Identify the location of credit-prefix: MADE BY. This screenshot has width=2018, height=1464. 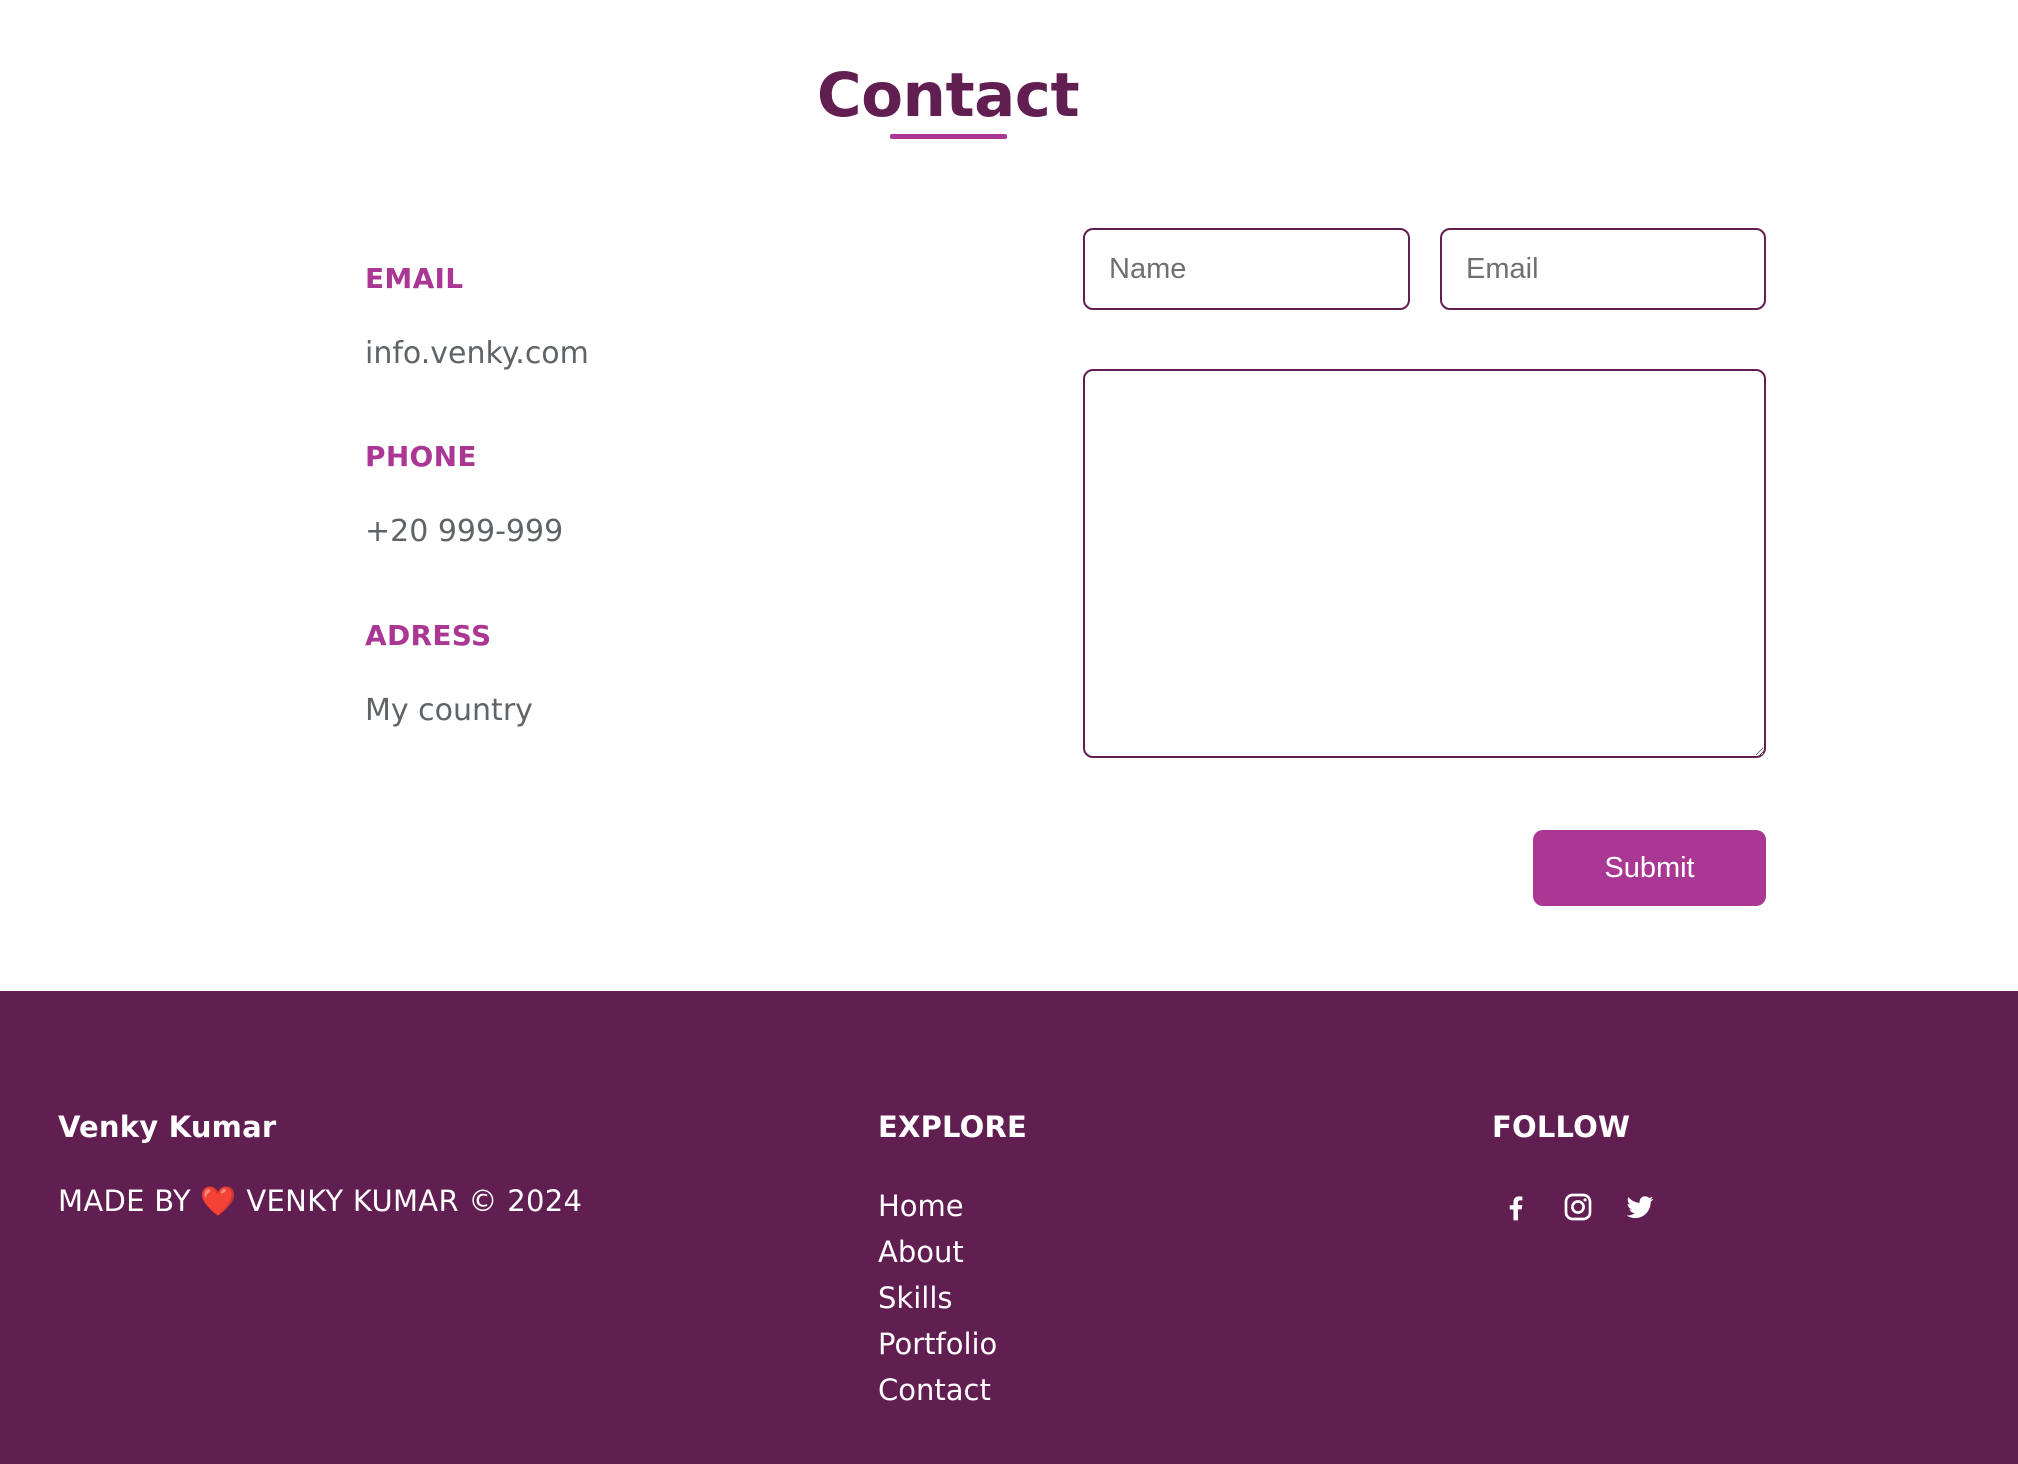
(124, 1201).